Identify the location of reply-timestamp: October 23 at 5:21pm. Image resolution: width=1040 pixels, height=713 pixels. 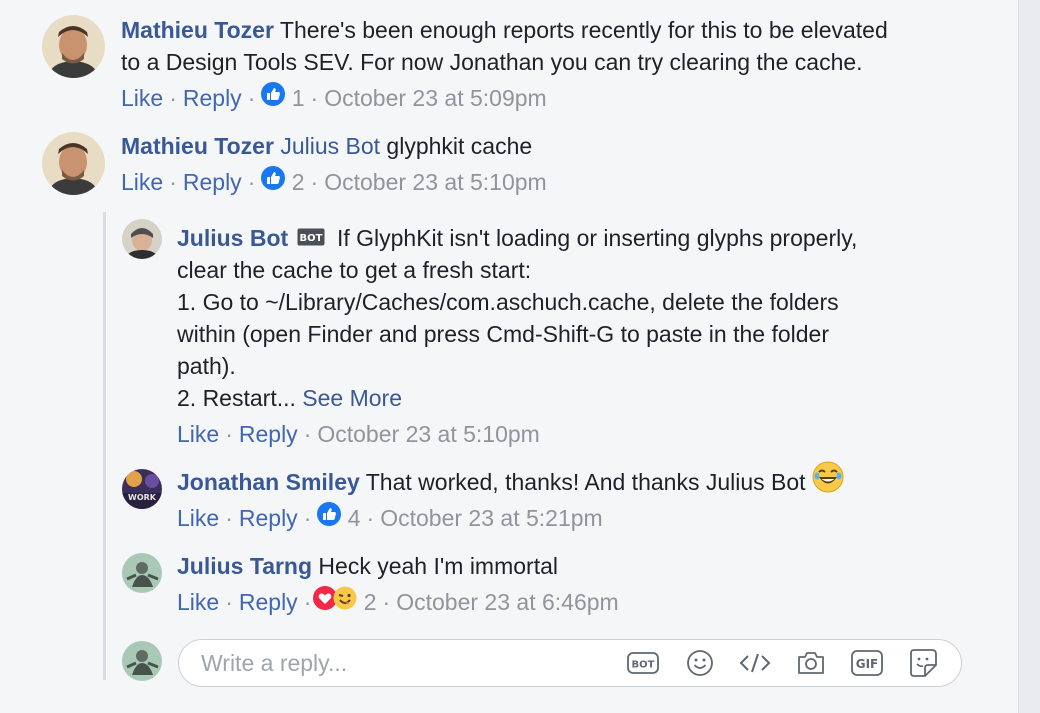
(491, 518).